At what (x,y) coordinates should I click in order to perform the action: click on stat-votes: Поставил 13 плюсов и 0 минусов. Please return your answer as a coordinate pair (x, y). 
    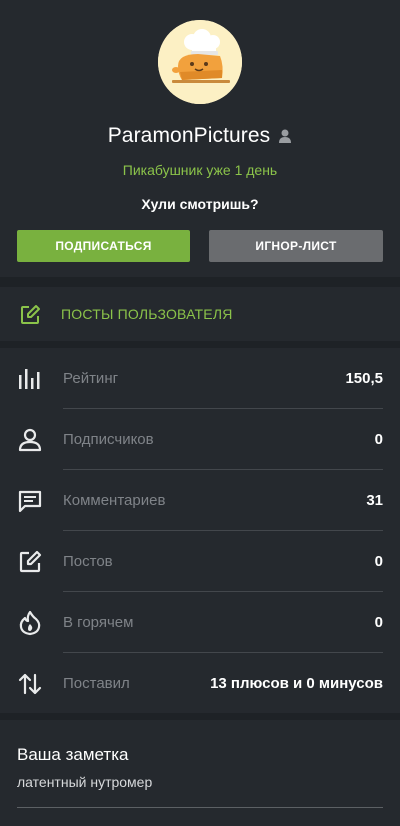
    Looking at the image, I should click on (200, 683).